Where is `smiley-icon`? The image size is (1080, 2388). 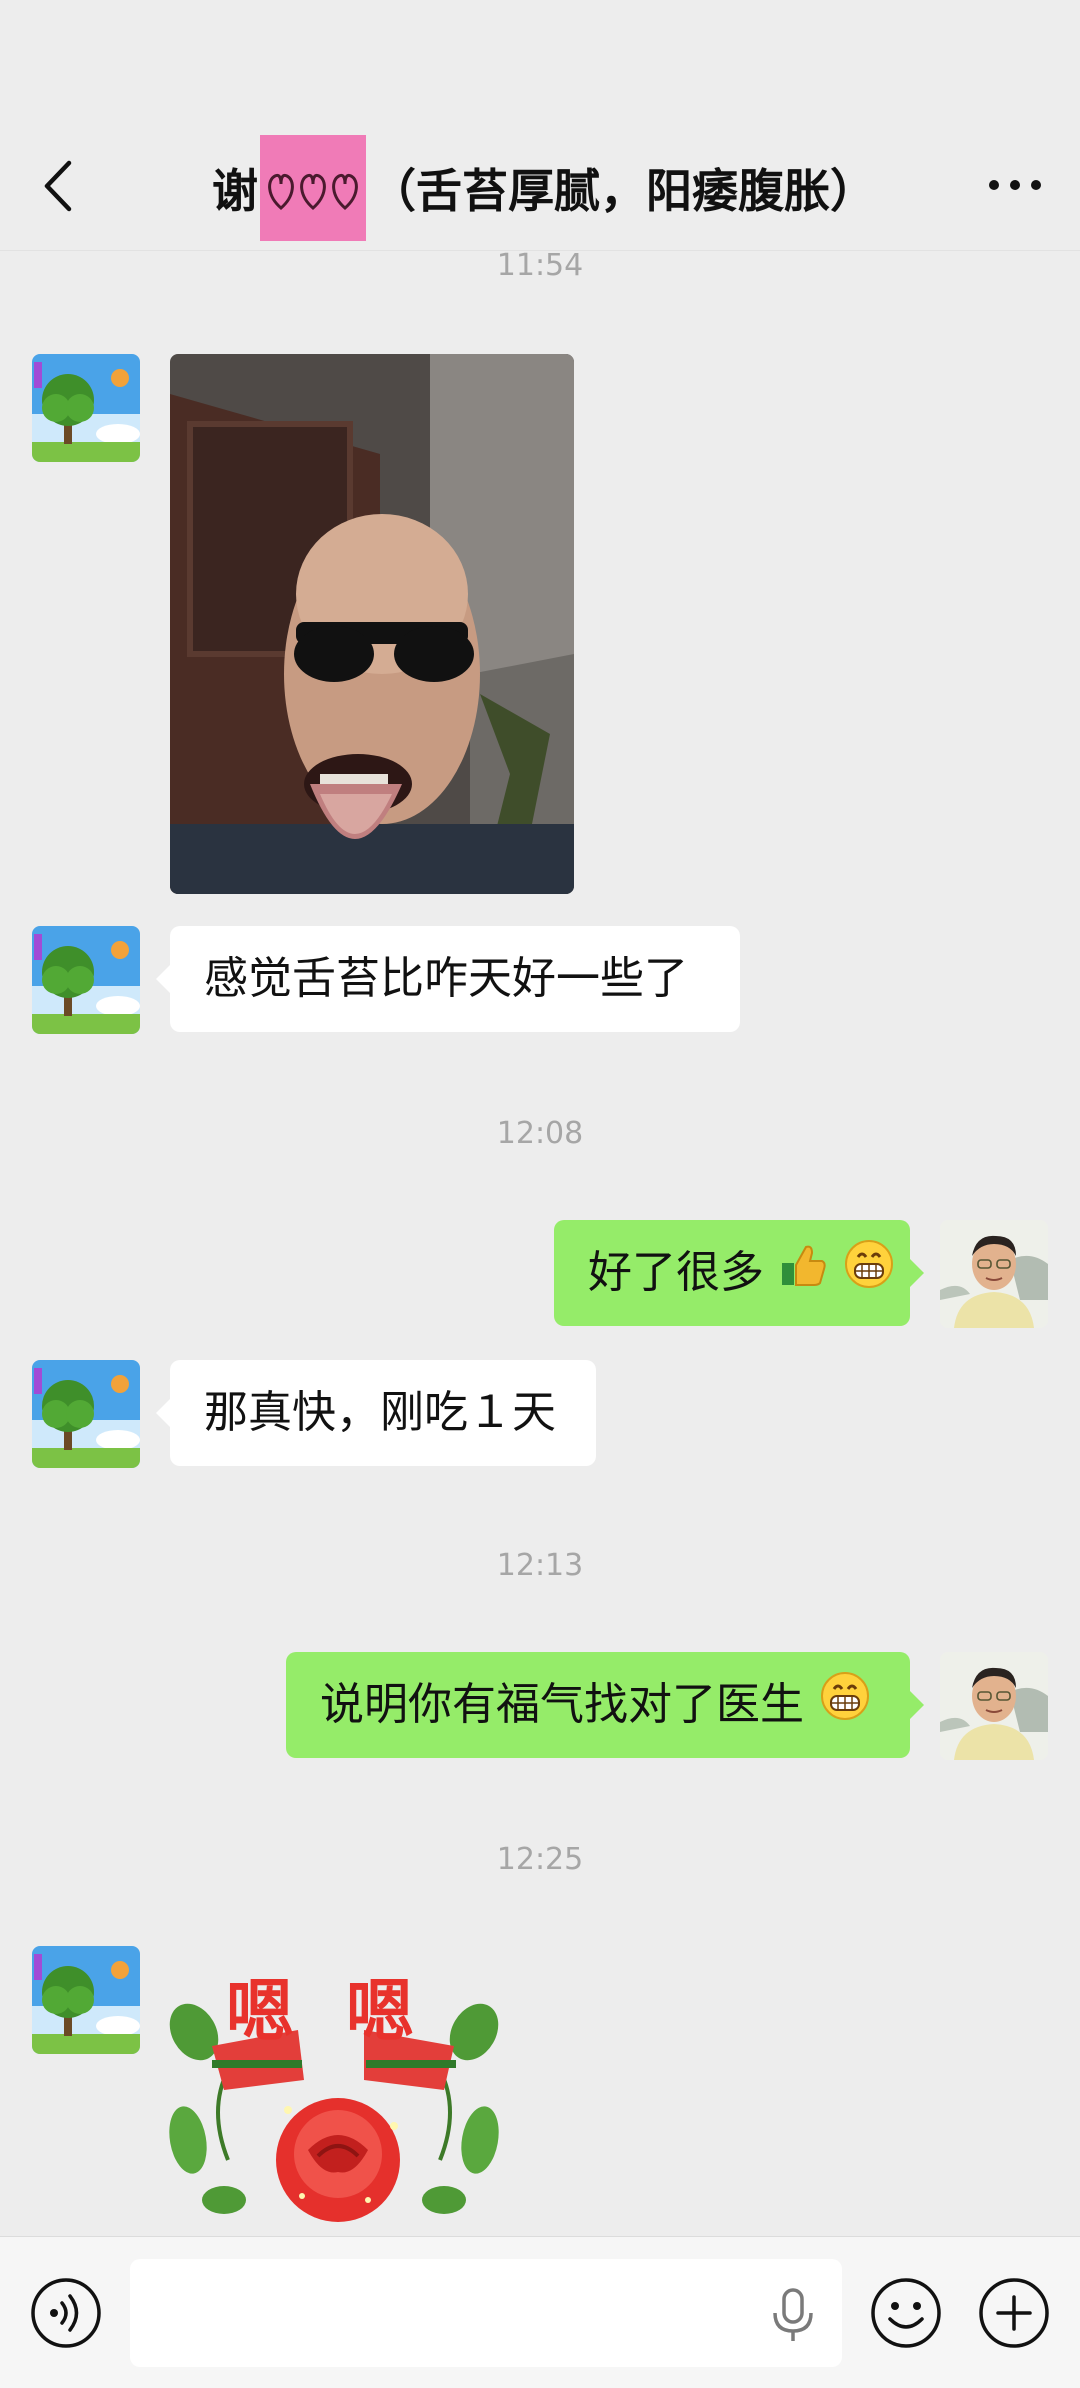
smiley-icon is located at coordinates (906, 2313).